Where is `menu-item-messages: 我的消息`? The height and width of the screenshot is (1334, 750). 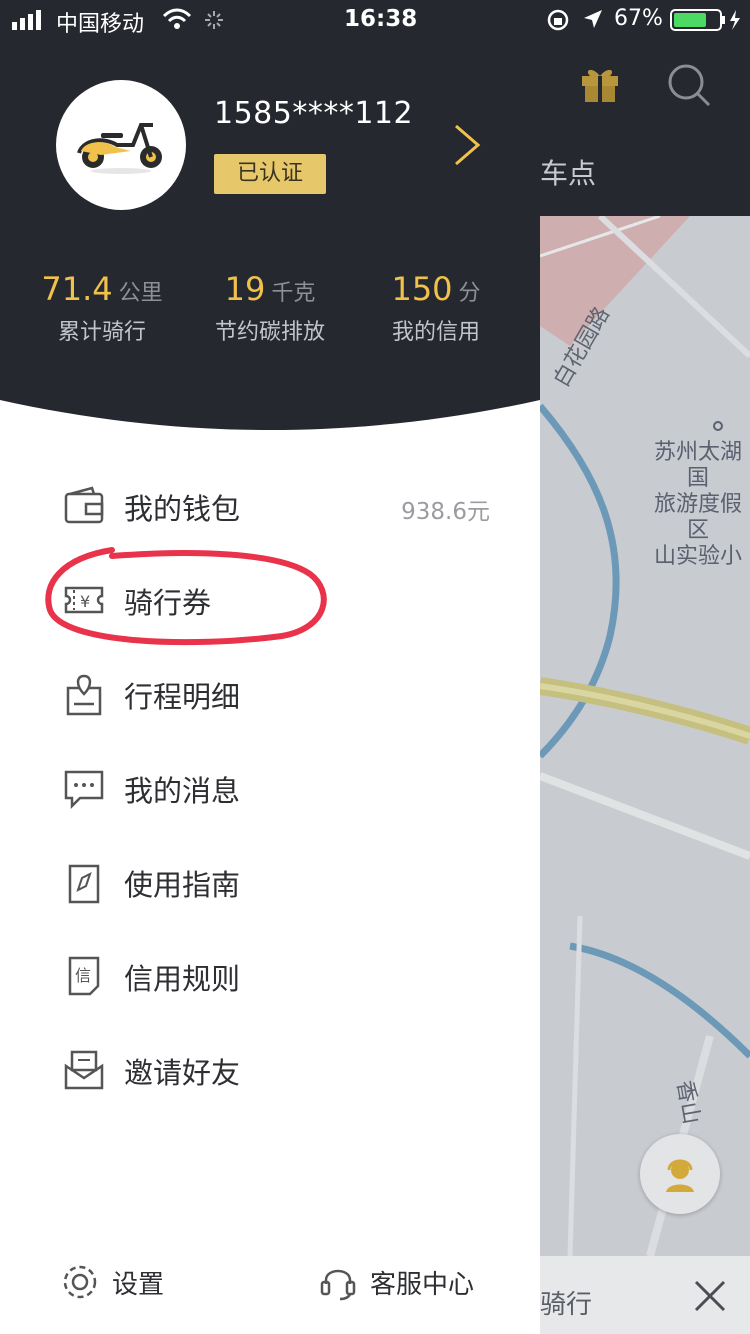
menu-item-messages: 我的消息 is located at coordinates (270, 789).